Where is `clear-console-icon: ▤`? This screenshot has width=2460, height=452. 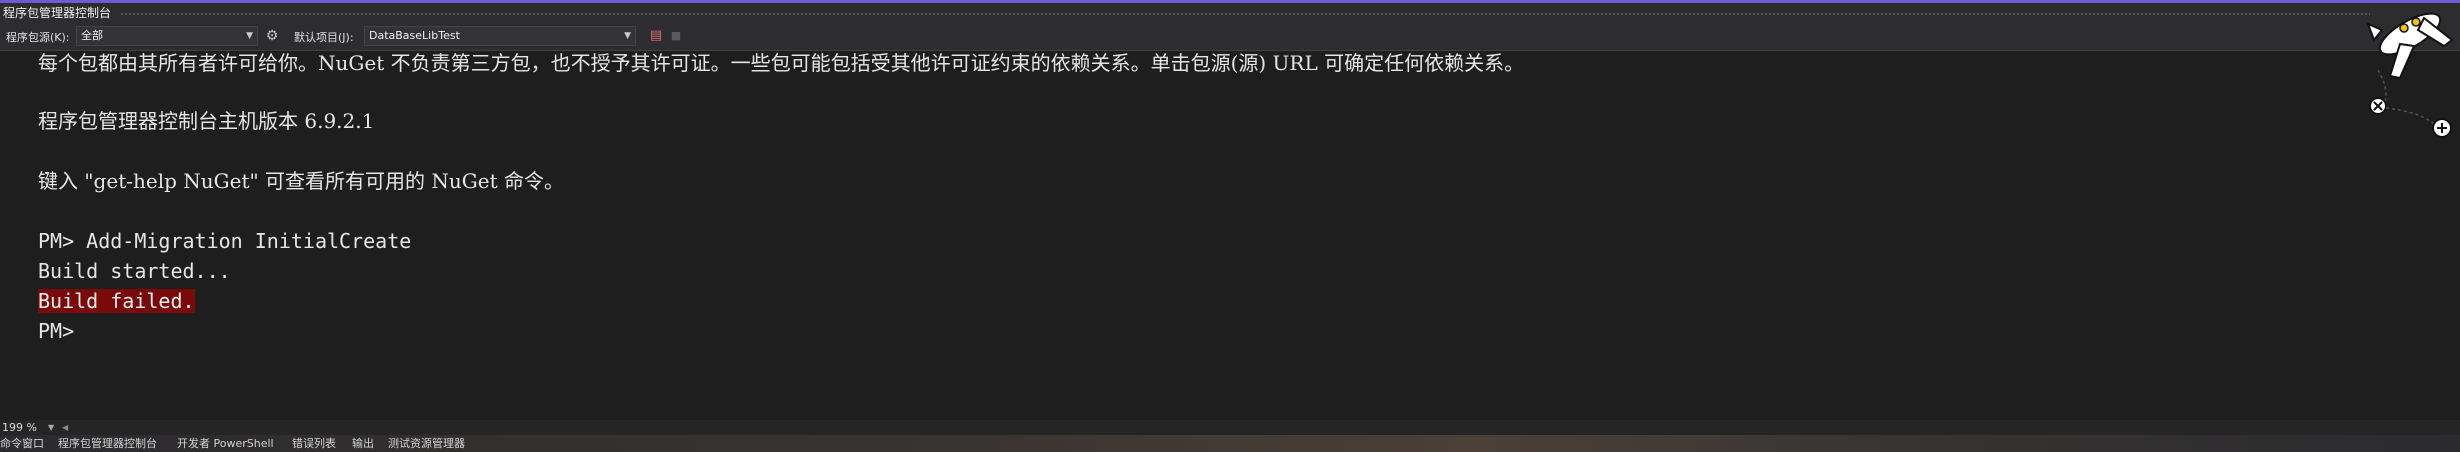
clear-console-icon: ▤ is located at coordinates (656, 36).